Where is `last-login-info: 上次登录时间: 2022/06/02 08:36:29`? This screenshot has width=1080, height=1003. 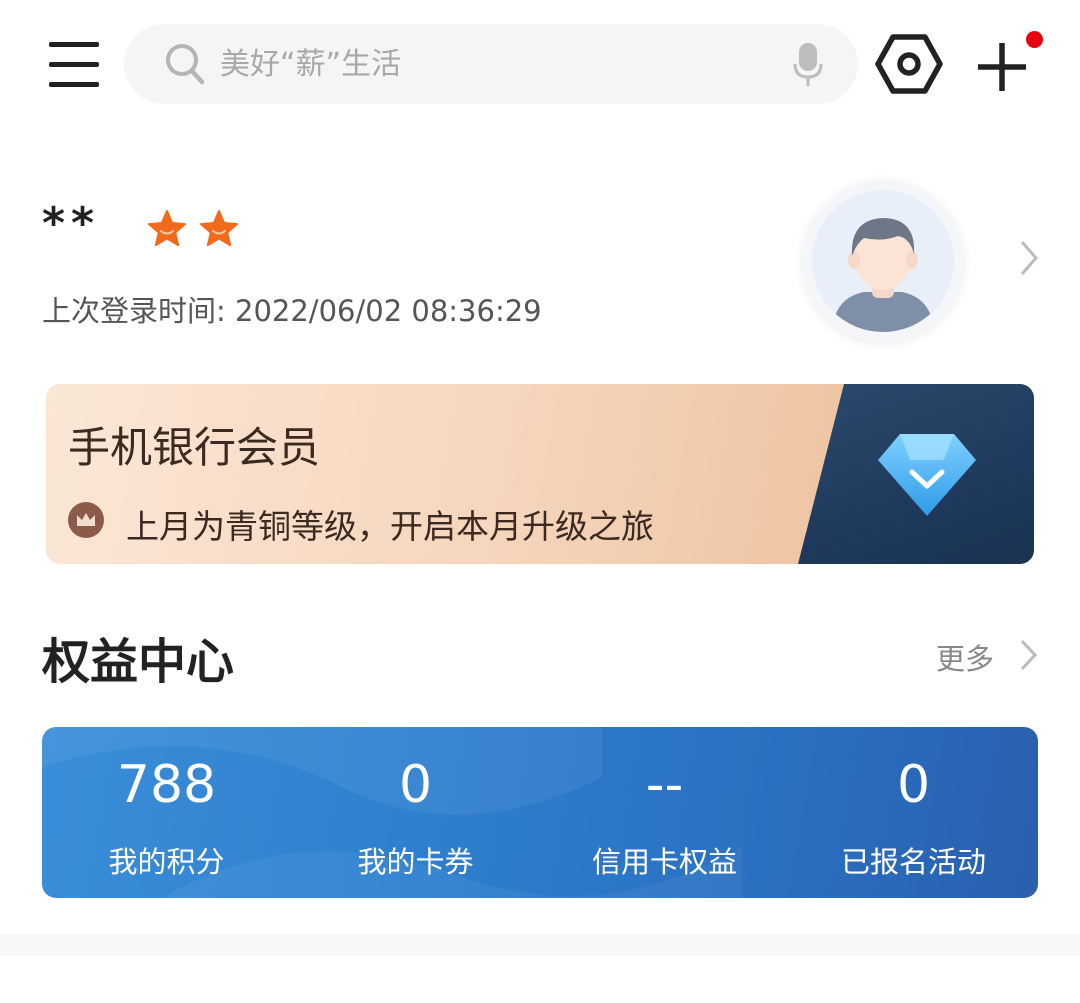 last-login-info: 上次登录时间: 2022/06/02 08:36:29 is located at coordinates (292, 309).